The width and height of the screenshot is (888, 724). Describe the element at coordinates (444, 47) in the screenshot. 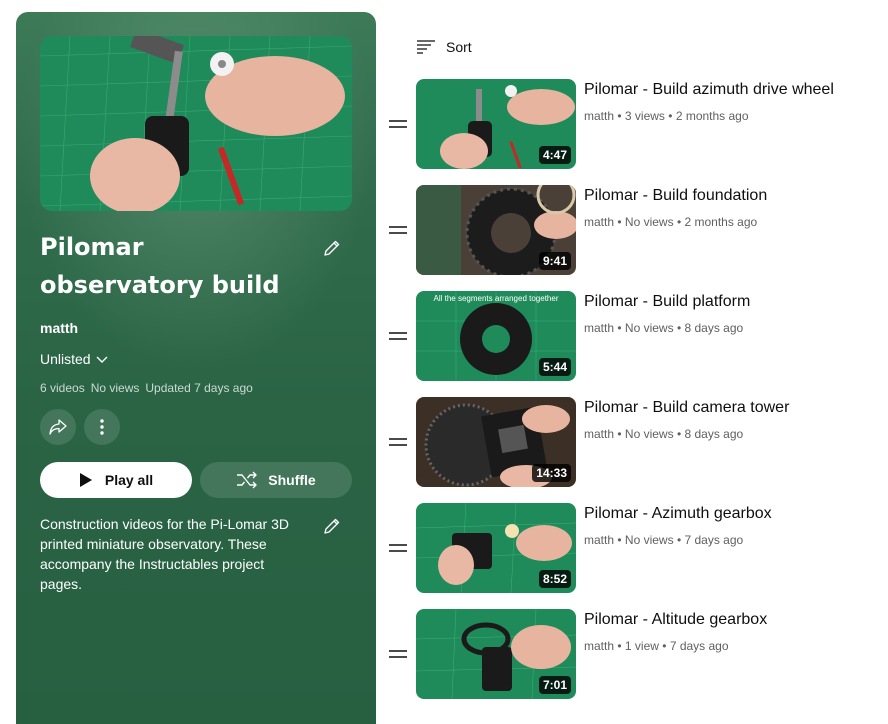

I see `sort-button: Sort` at that location.